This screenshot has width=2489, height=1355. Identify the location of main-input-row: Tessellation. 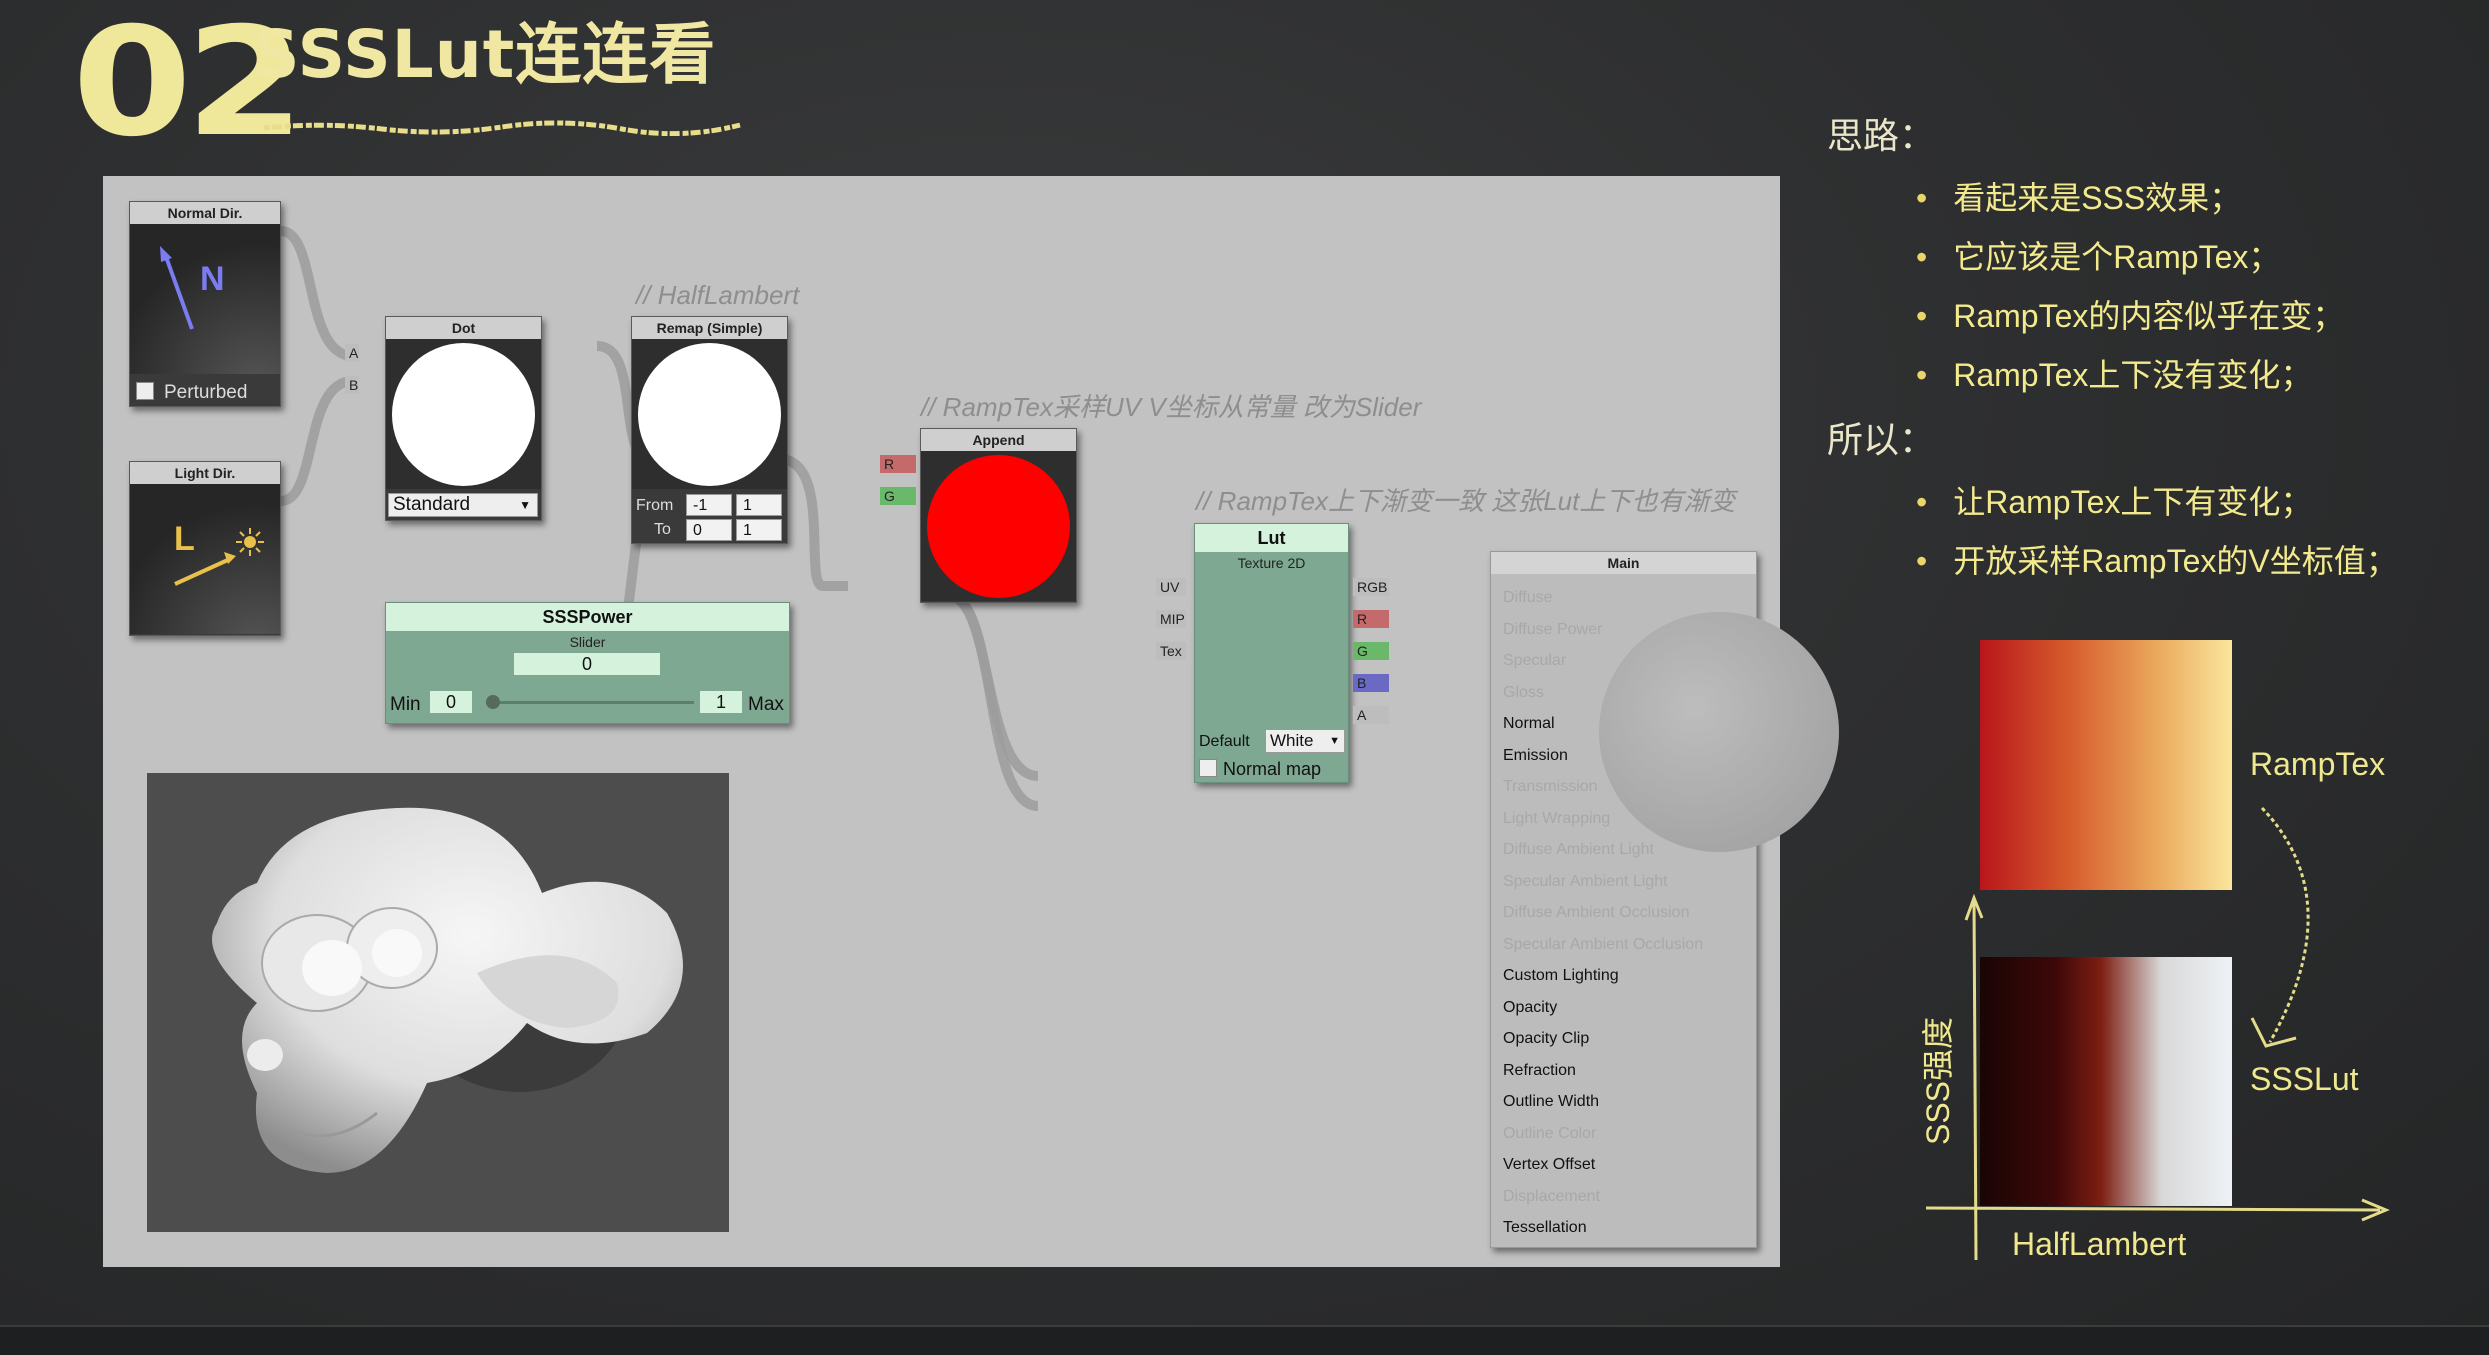
(1623, 1227).